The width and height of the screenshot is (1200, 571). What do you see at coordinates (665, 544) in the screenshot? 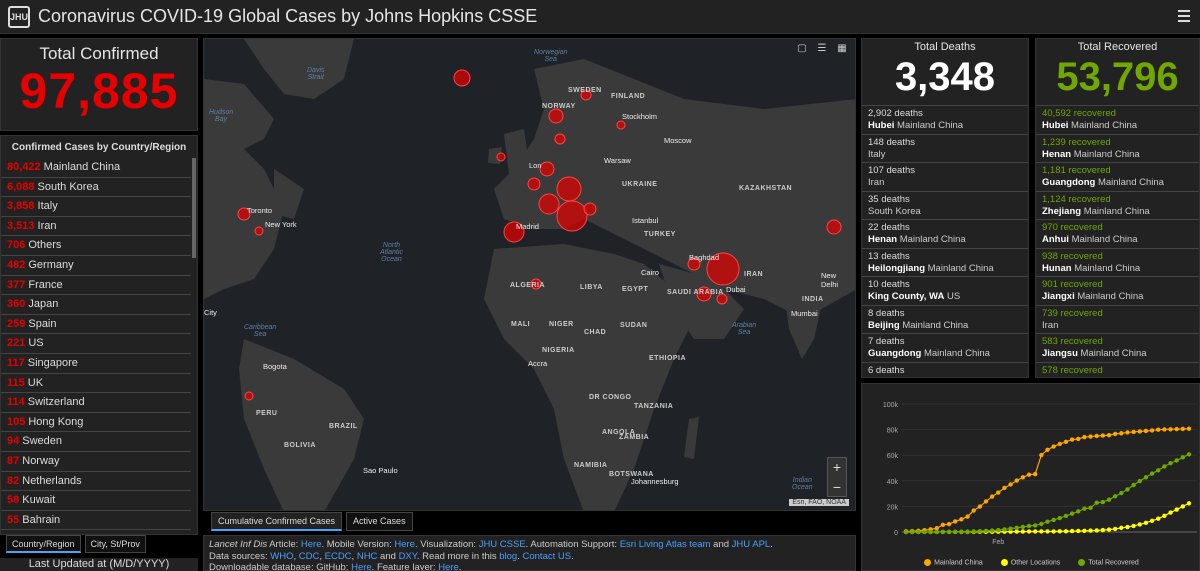
I see `esri-link: Esri Living Atlas team` at bounding box center [665, 544].